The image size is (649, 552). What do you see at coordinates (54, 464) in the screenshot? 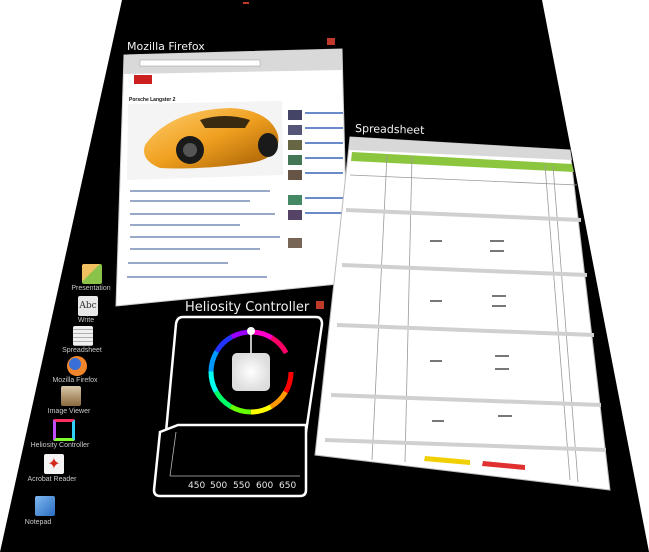
I see `acrobat-icon: ✦` at bounding box center [54, 464].